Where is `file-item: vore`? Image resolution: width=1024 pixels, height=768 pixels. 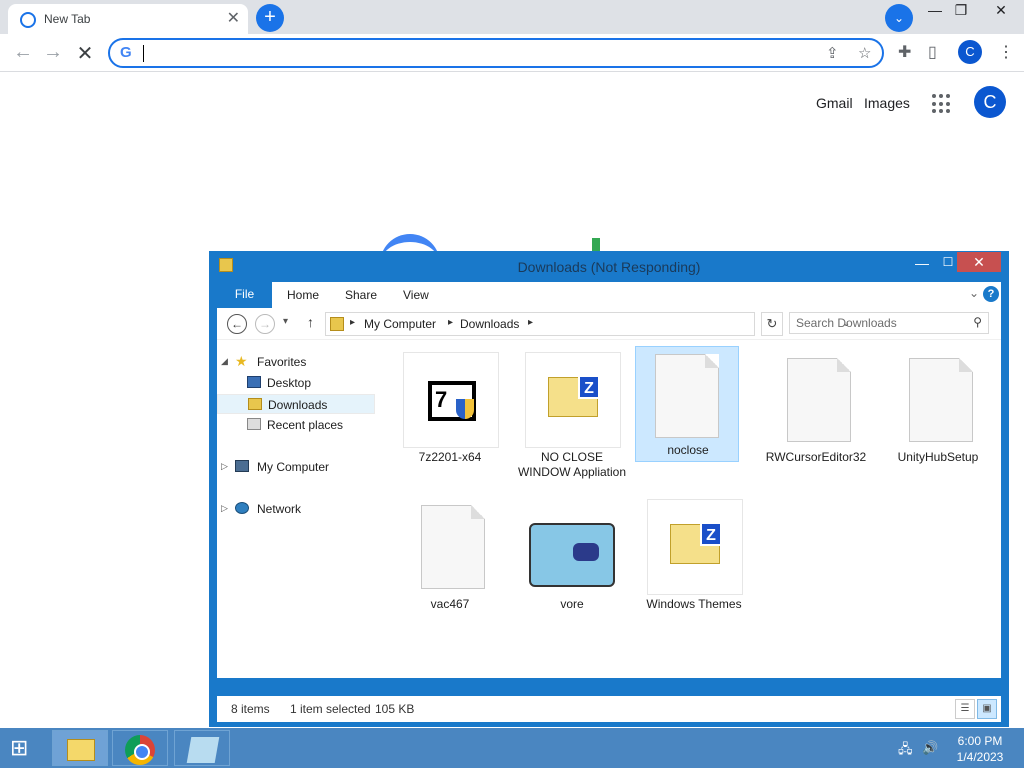 file-item: vore is located at coordinates (569, 565).